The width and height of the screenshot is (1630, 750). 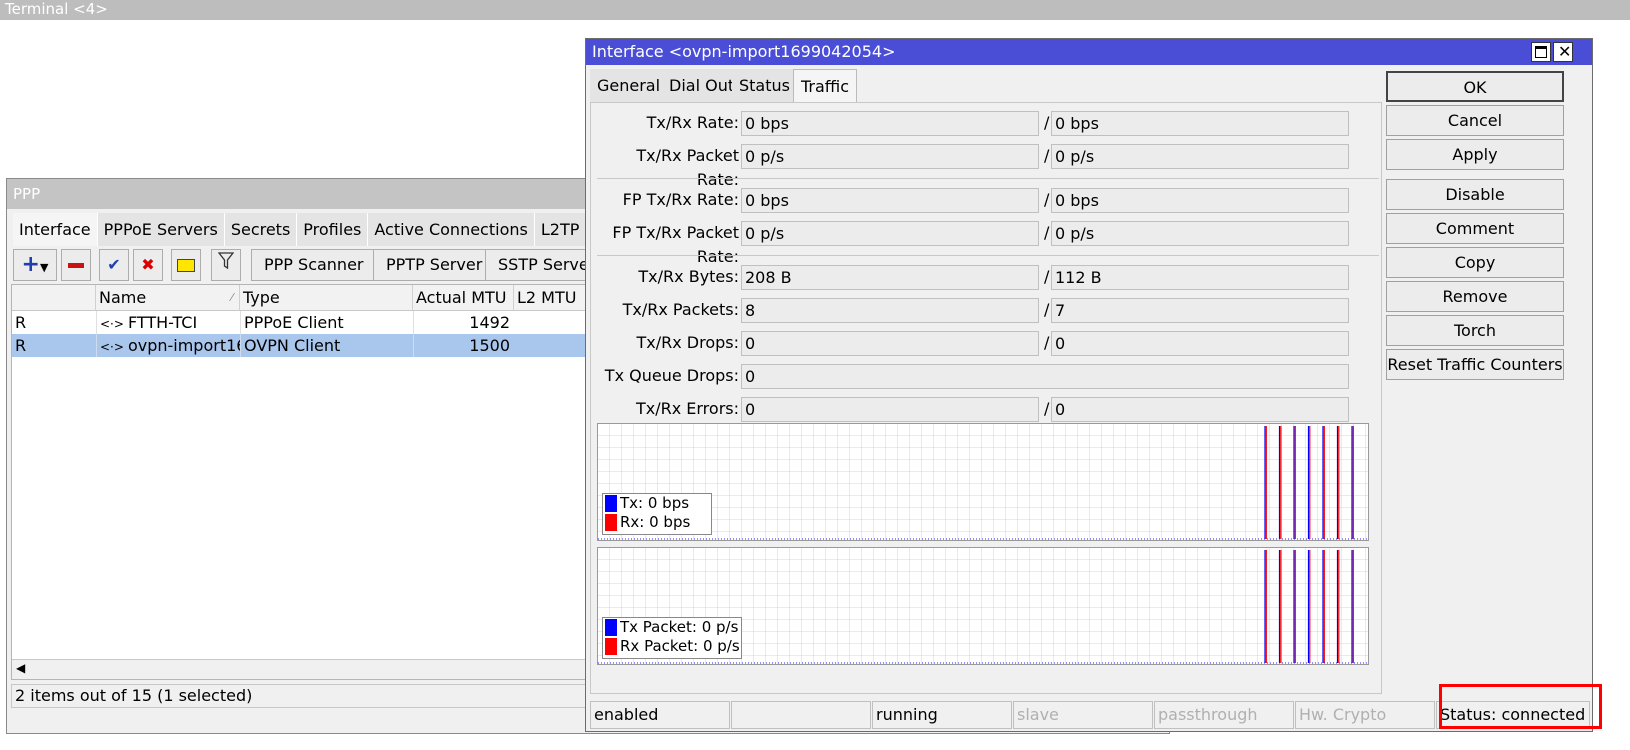 What do you see at coordinates (434, 265) in the screenshot?
I see `pptp-server-button: PPTP Server` at bounding box center [434, 265].